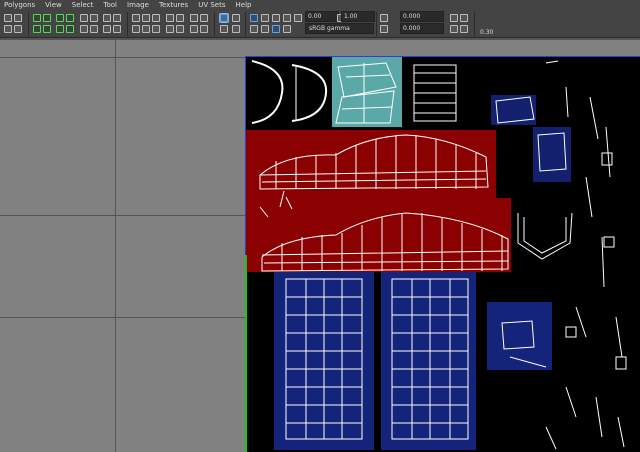  What do you see at coordinates (156, 18) in the screenshot?
I see `align-top-icon` at bounding box center [156, 18].